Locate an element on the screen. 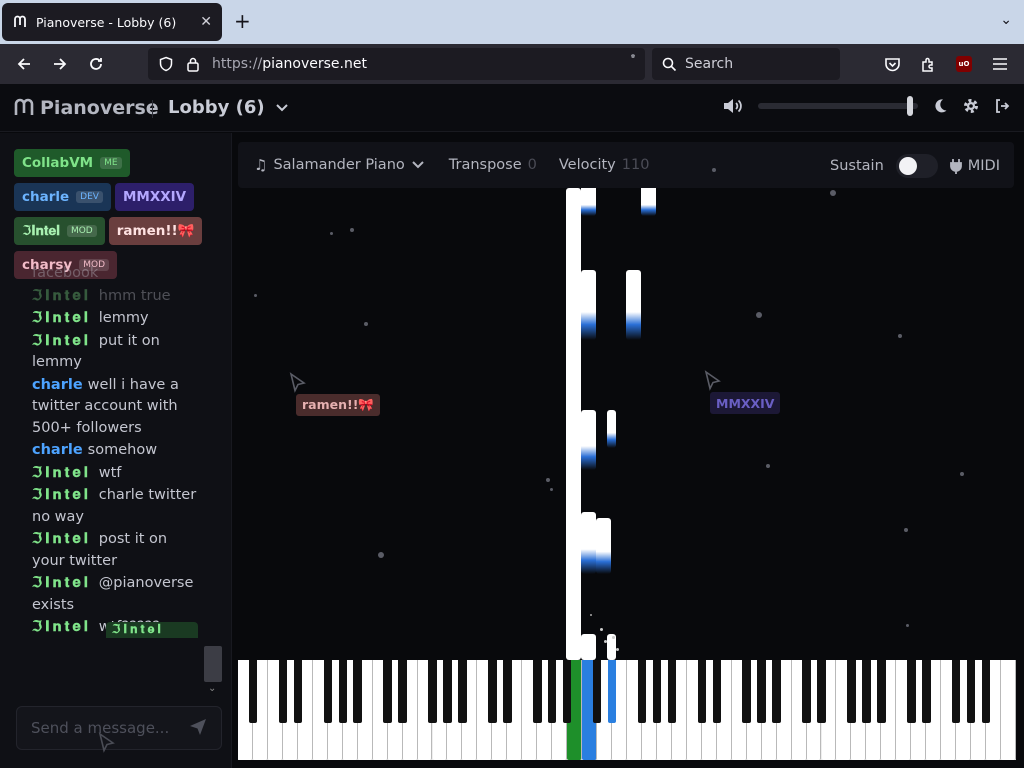 The image size is (1024, 768). piano-keyboard is located at coordinates (627, 710).